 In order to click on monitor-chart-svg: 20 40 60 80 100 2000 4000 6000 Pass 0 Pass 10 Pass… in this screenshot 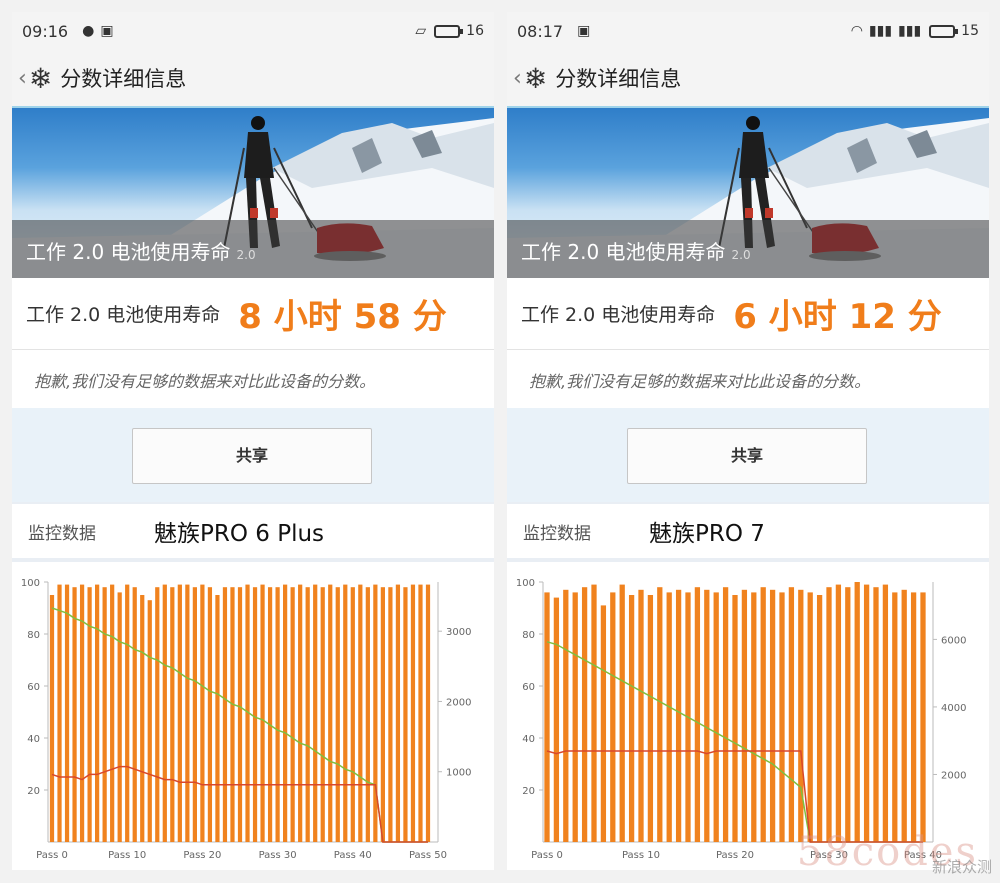, I will do `click(741, 719)`.